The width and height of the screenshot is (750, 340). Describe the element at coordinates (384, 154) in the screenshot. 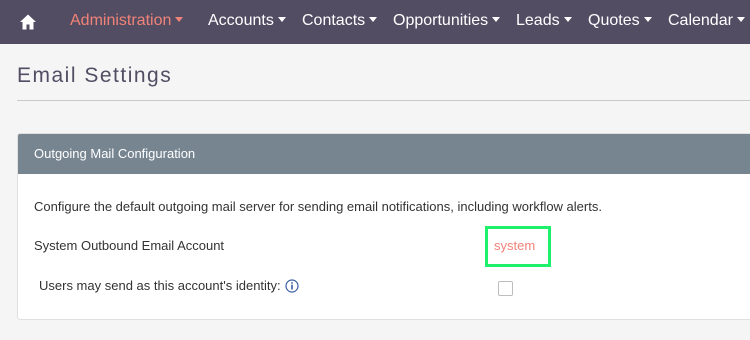

I see `panel-header: Outgoing Mail Configuration` at that location.